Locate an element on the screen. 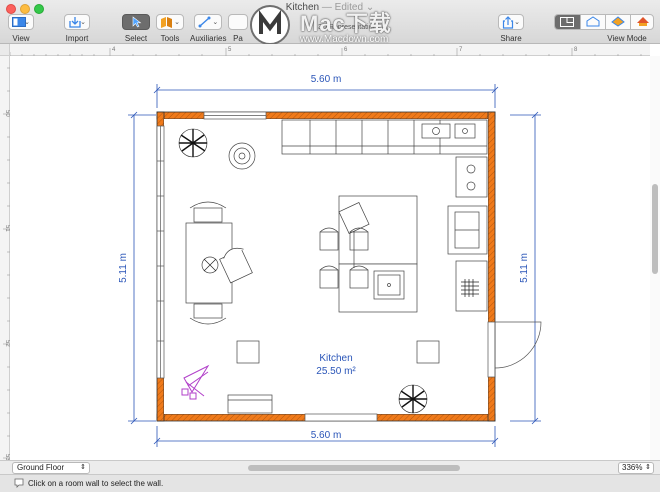  vertical-scrollbar is located at coordinates (655, 258).